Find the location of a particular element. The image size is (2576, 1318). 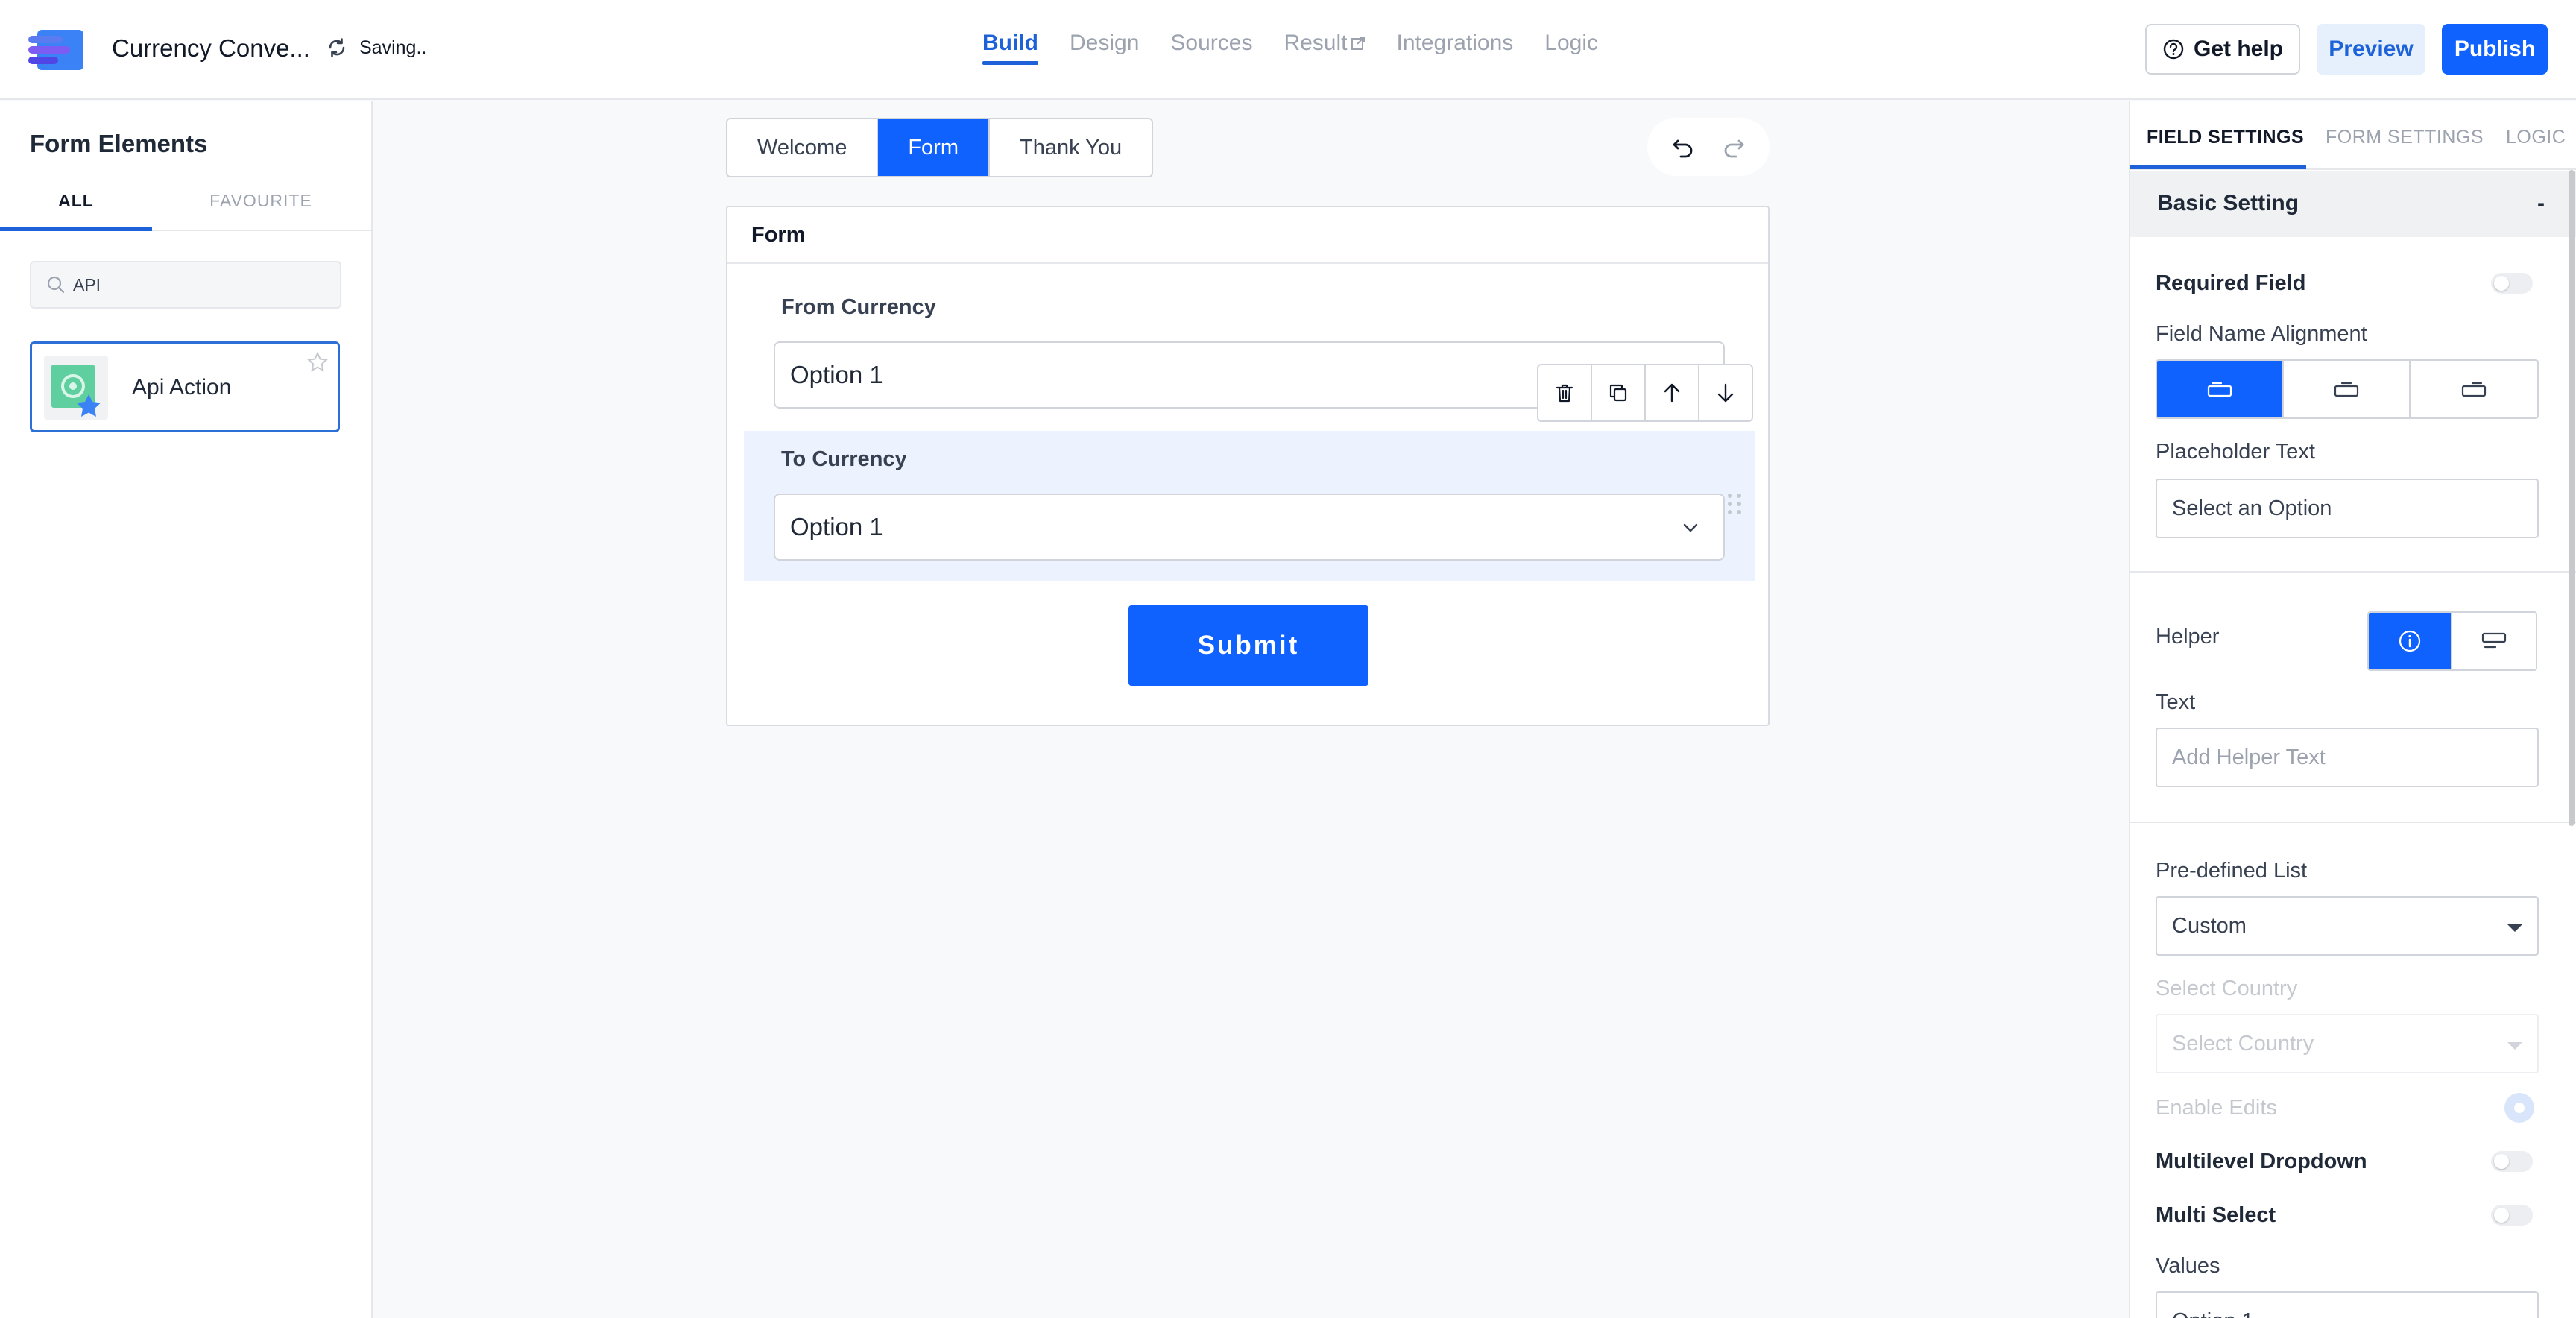

api-gear-icon is located at coordinates (76, 391).